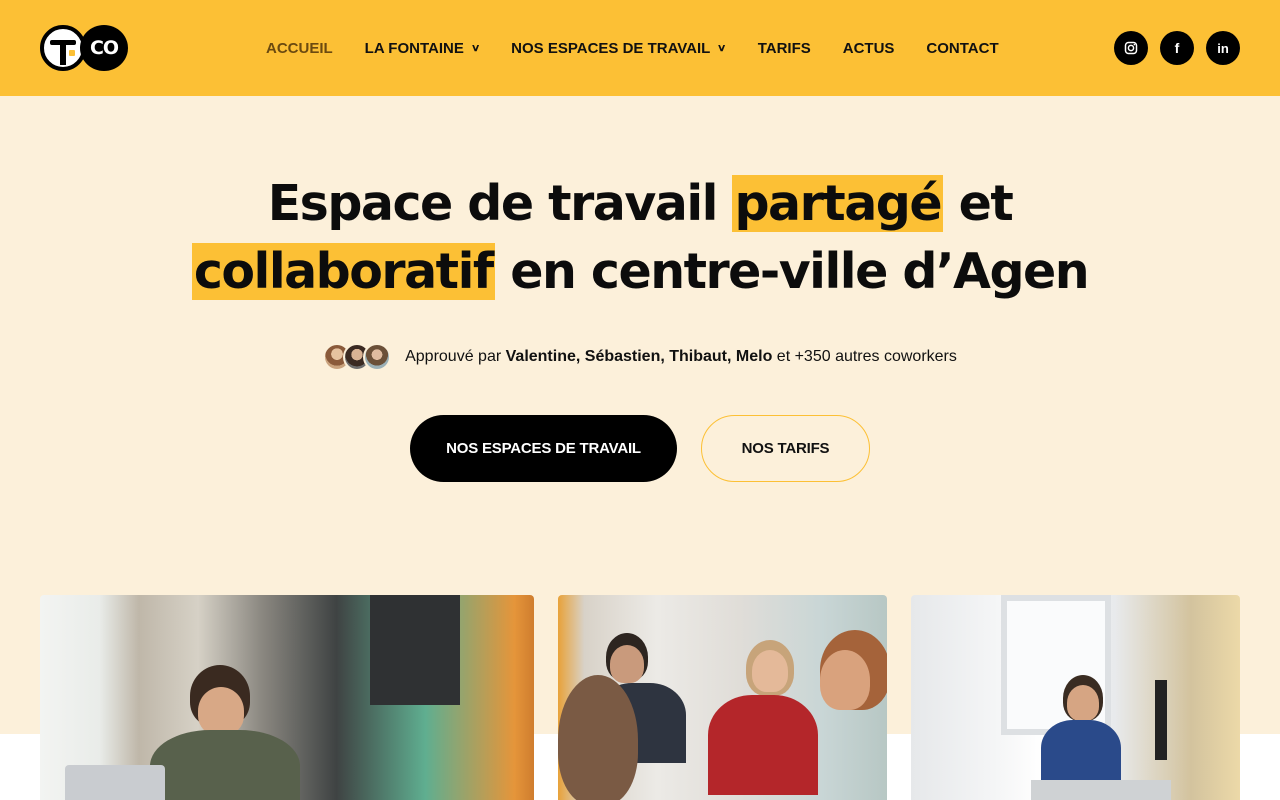  Describe the element at coordinates (864, 356) in the screenshot. I see `approved-suffix: et +350 autres coworkers` at that location.